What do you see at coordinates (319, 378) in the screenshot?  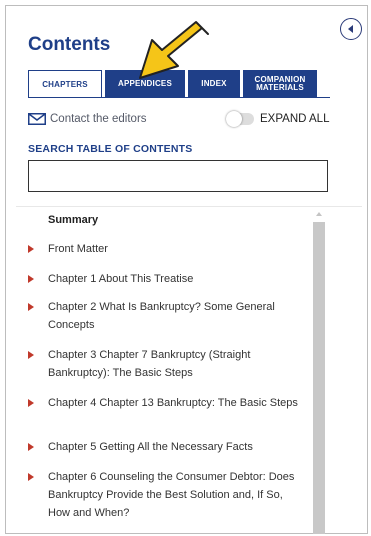 I see `scrollbar-thumb` at bounding box center [319, 378].